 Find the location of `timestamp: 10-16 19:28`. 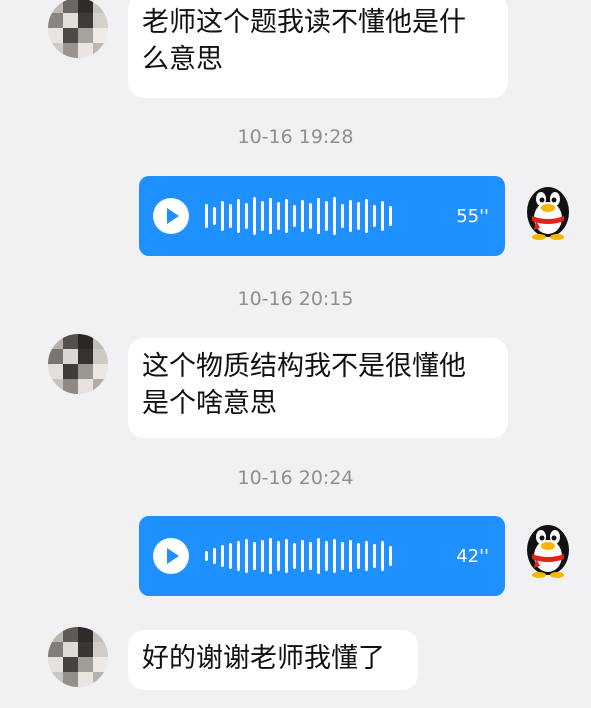

timestamp: 10-16 19:28 is located at coordinates (295, 137).